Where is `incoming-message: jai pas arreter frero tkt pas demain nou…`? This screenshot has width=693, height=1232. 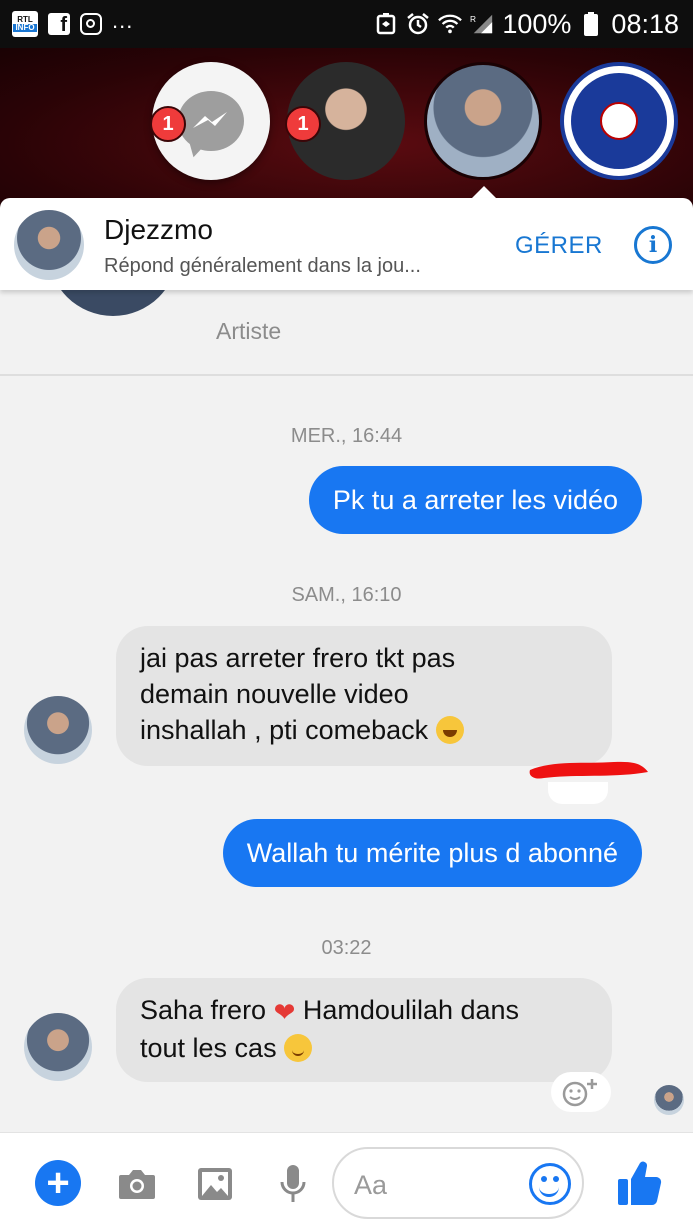 incoming-message: jai pas arreter frero tkt pas demain nou… is located at coordinates (364, 696).